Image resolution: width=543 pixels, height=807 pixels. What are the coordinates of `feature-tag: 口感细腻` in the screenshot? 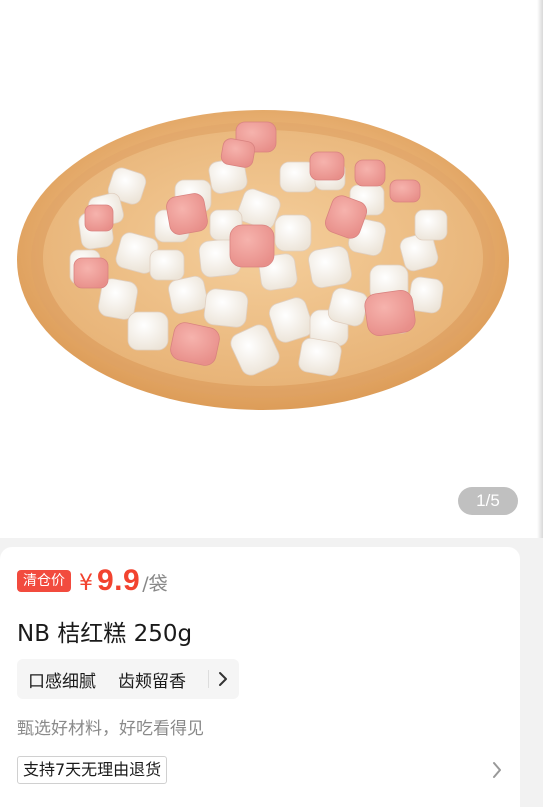 It's located at (62, 681).